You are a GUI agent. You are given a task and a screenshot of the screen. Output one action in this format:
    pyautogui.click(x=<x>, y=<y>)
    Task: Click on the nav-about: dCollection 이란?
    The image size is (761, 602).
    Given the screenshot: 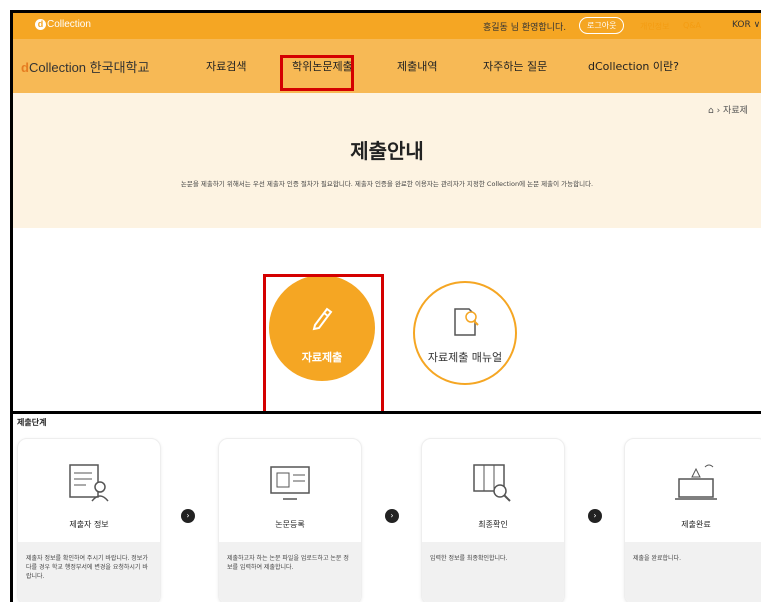 What is the action you would take?
    pyautogui.click(x=633, y=66)
    